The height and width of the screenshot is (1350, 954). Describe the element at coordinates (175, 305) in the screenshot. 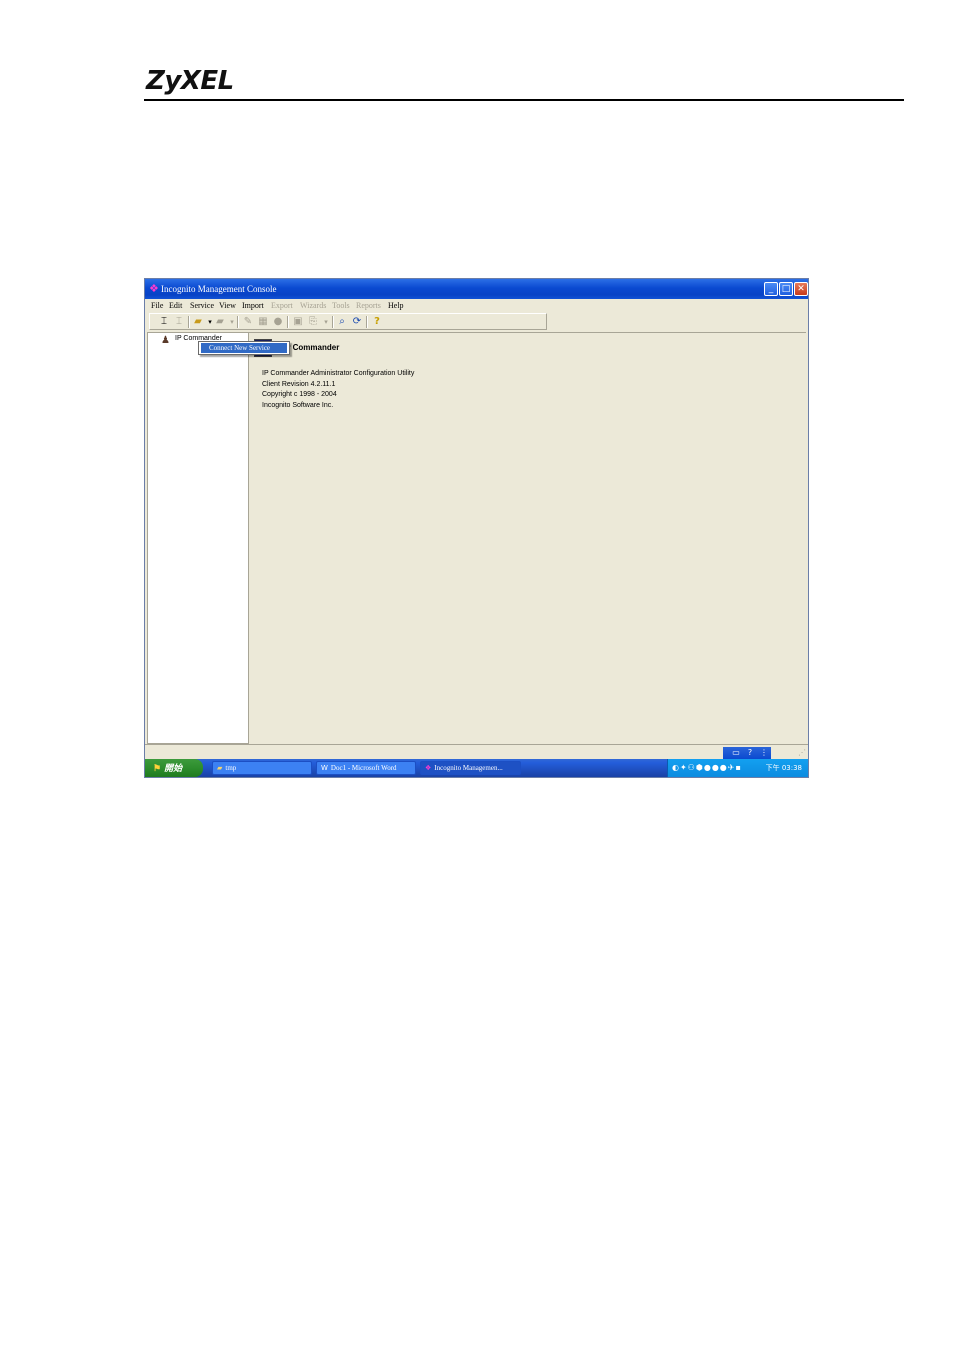

I see `menu-edit: Edit` at that location.